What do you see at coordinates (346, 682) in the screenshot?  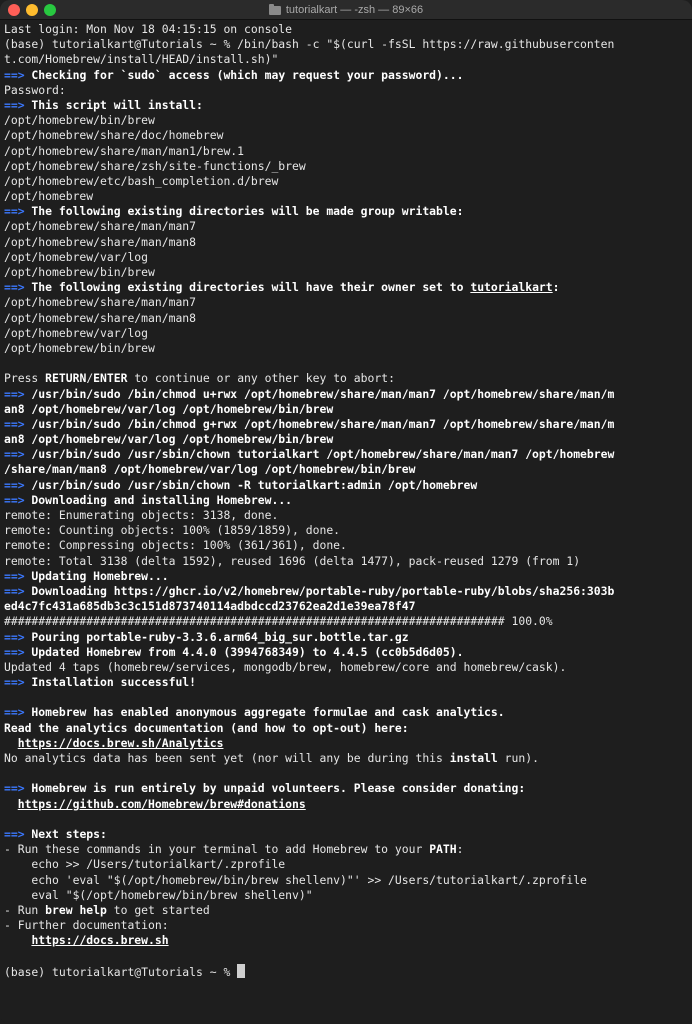 I see `terminal-line: ==> Installation successful!` at bounding box center [346, 682].